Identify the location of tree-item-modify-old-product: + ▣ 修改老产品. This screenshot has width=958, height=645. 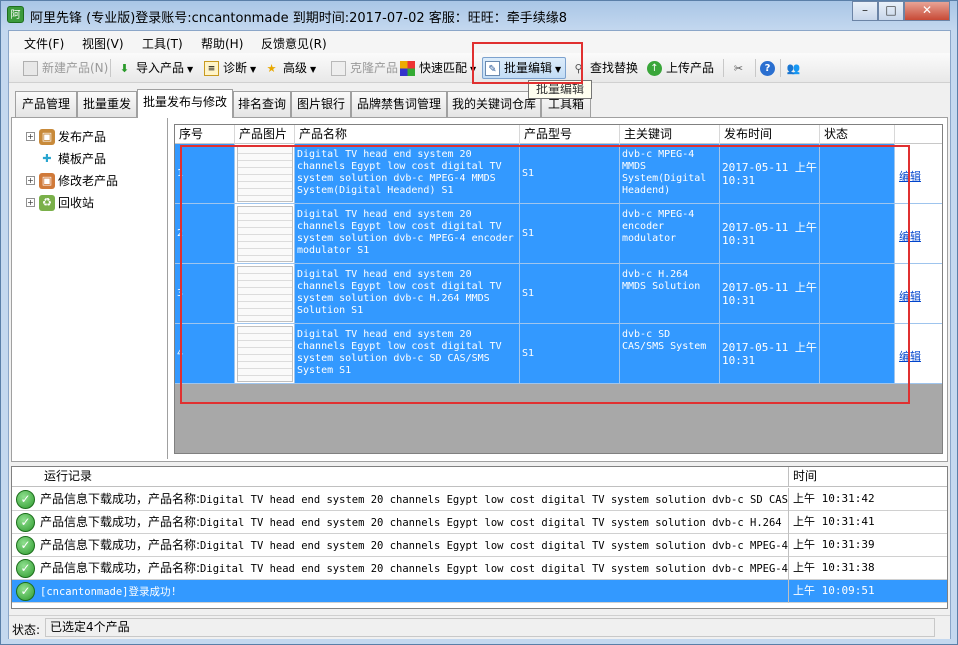
(72, 181).